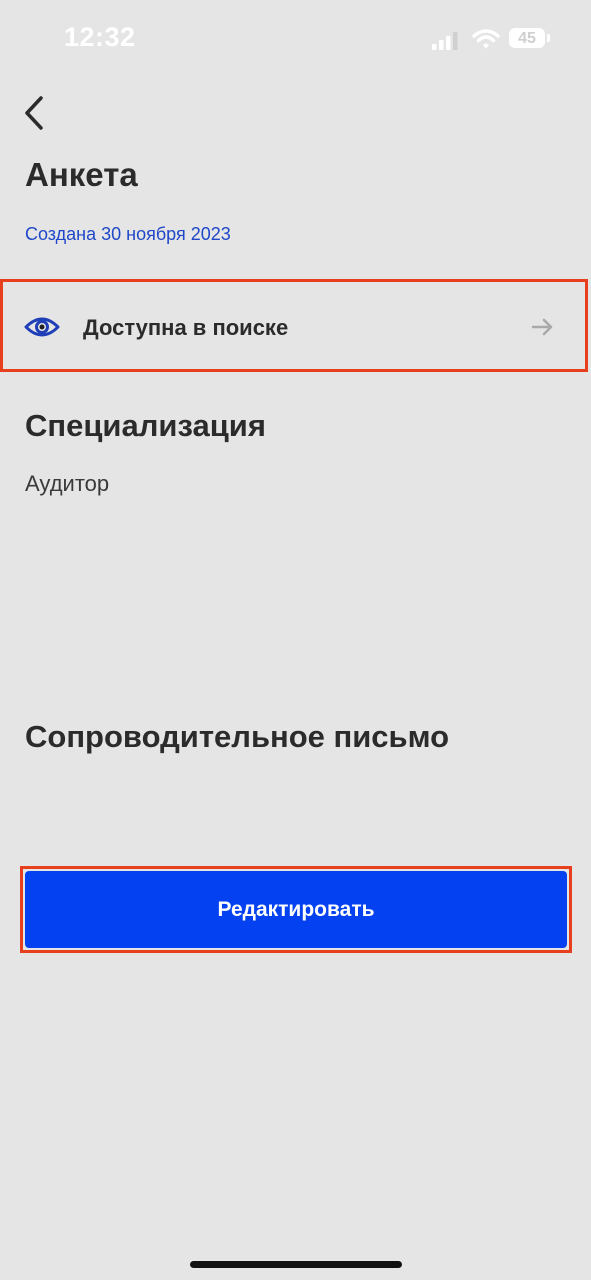  I want to click on created-date: Создана 30 ноября 2023, so click(128, 234).